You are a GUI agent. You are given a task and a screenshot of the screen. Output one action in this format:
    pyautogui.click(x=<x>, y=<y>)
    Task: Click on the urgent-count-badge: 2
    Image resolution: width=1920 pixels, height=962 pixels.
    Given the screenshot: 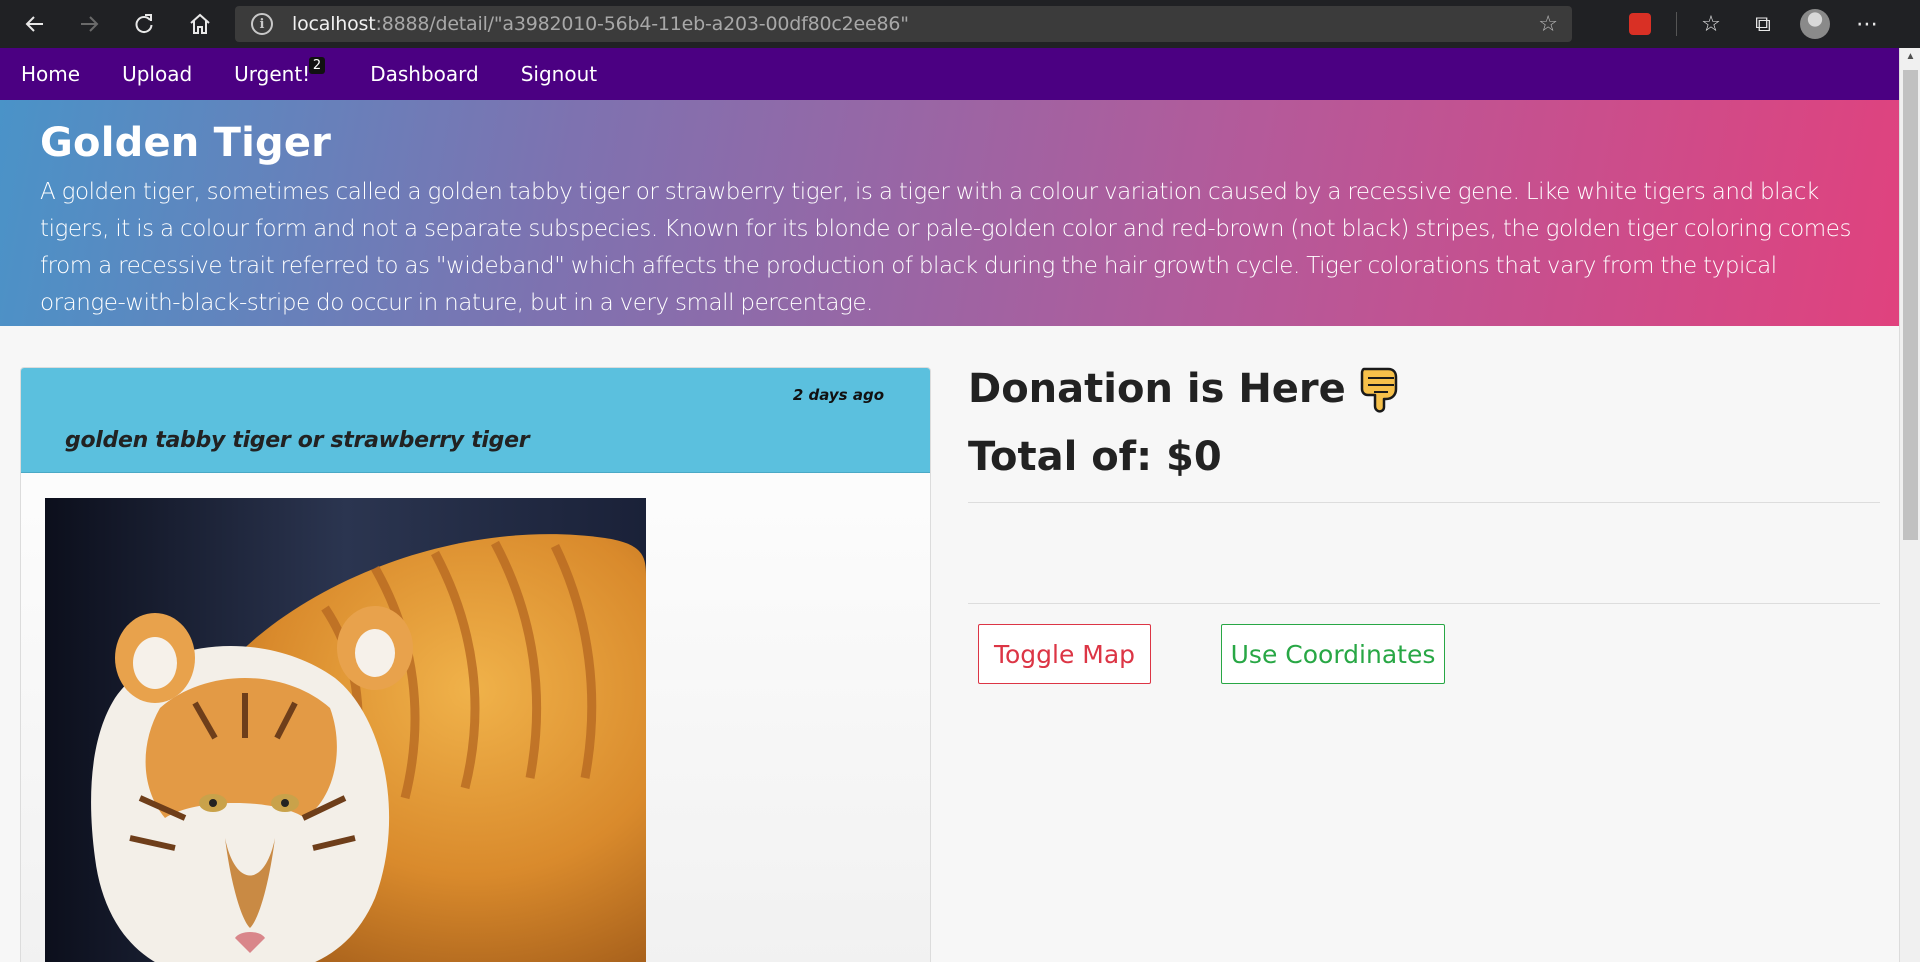 What is the action you would take?
    pyautogui.click(x=317, y=65)
    